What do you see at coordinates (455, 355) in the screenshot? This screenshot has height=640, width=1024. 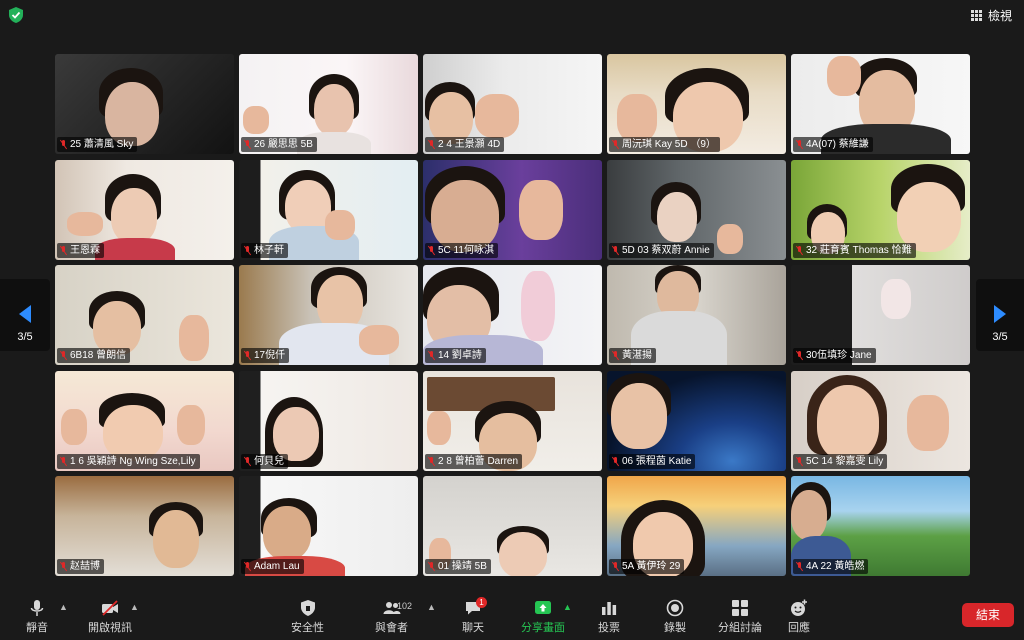 I see `participant-name-tag: 14 劉卓詩` at bounding box center [455, 355].